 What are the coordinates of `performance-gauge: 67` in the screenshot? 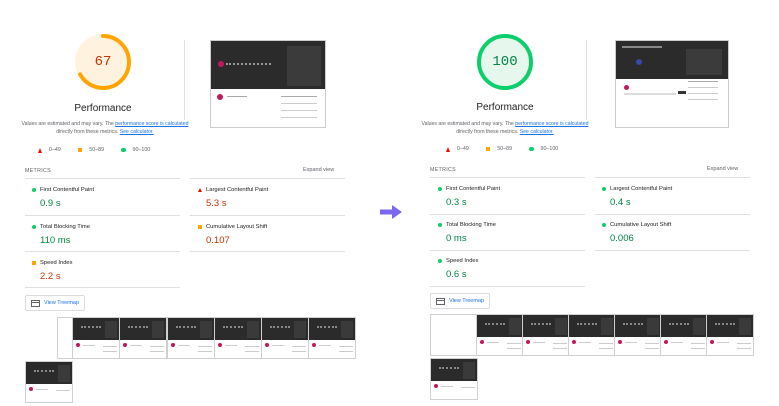 It's located at (103, 62).